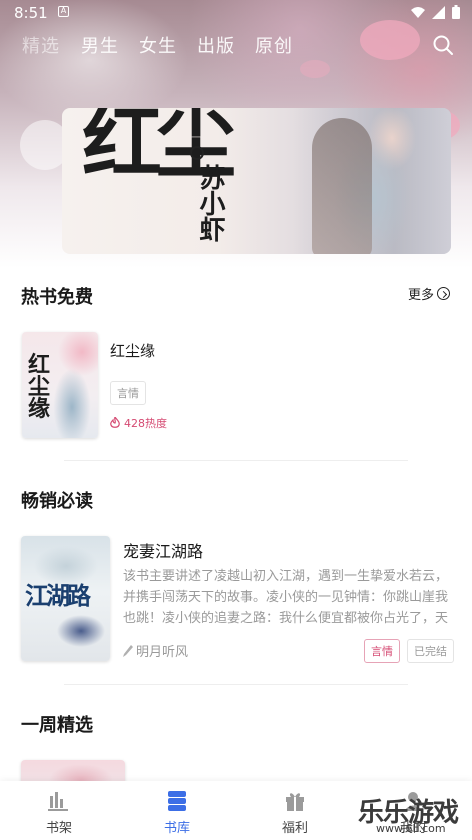  I want to click on banner-illustration-hair, so click(342, 186).